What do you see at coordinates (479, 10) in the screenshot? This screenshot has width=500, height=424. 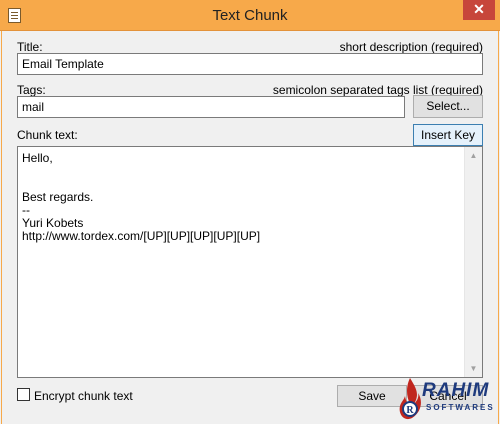 I see `close-button: ✕` at bounding box center [479, 10].